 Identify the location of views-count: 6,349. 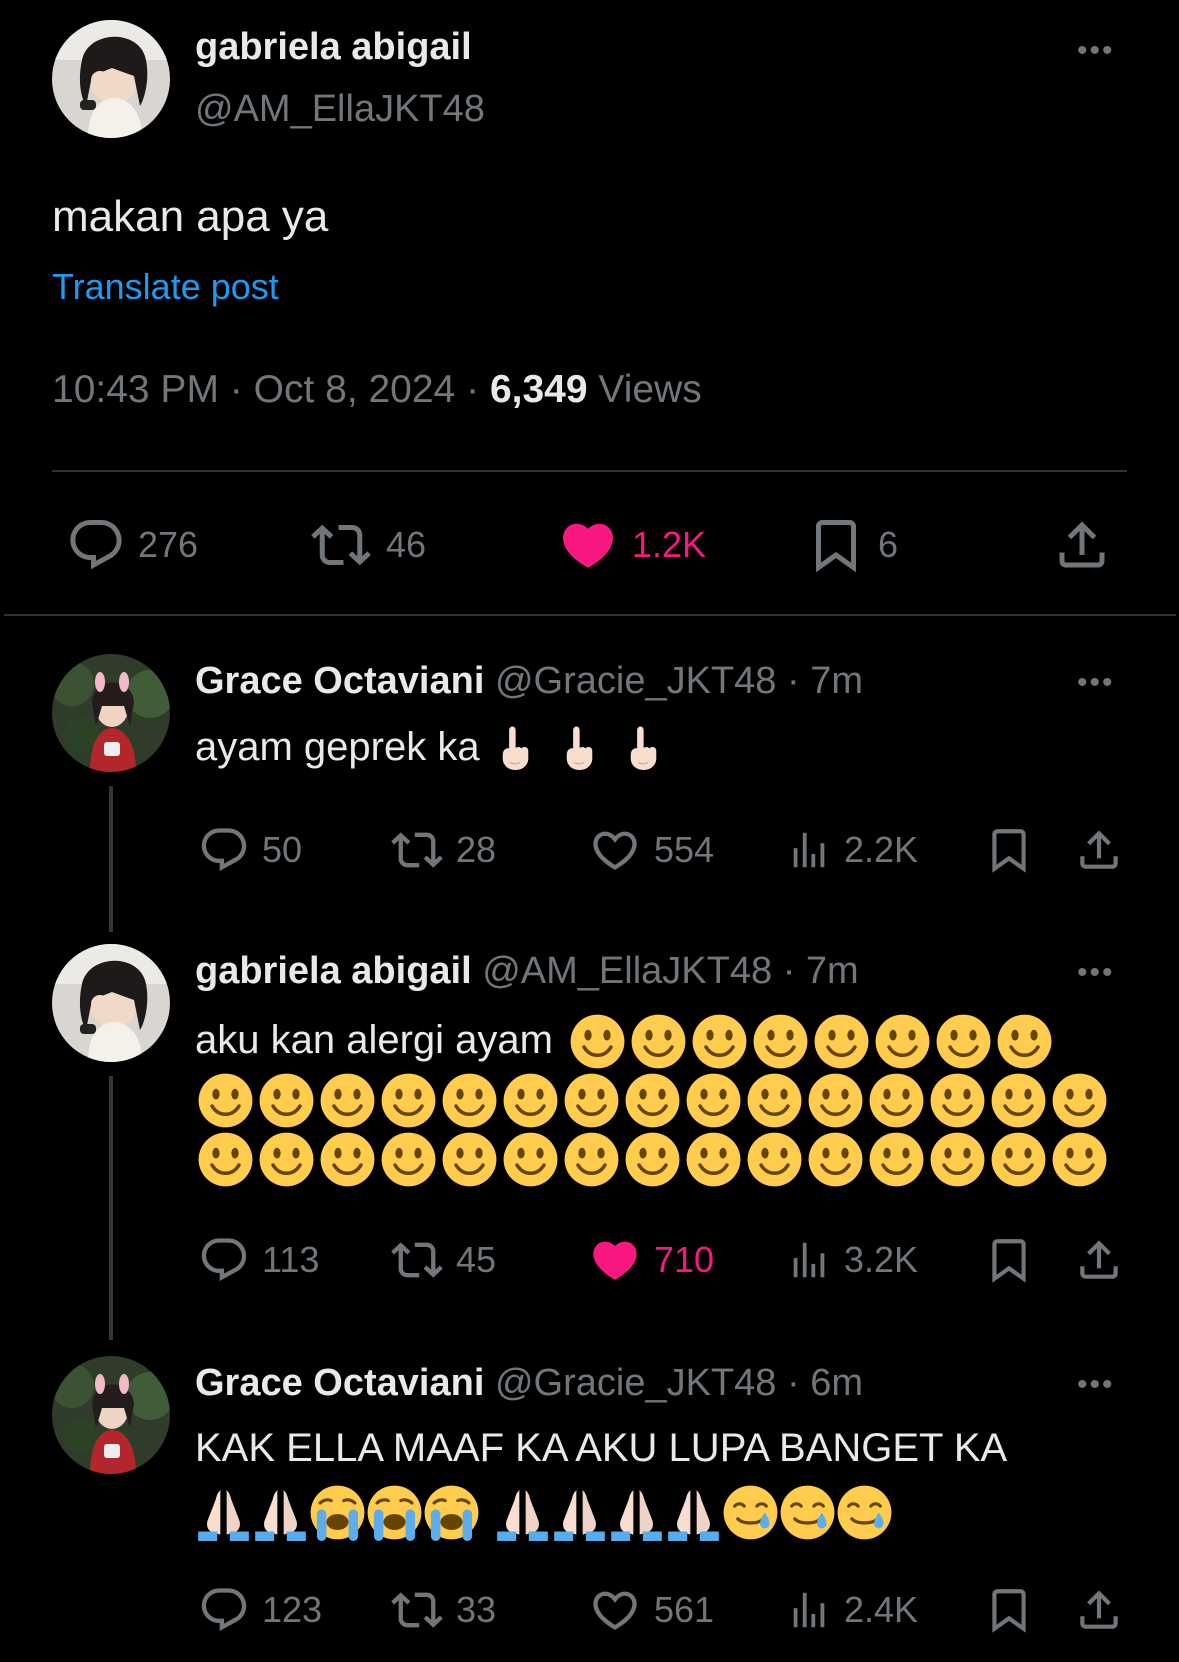
(539, 389).